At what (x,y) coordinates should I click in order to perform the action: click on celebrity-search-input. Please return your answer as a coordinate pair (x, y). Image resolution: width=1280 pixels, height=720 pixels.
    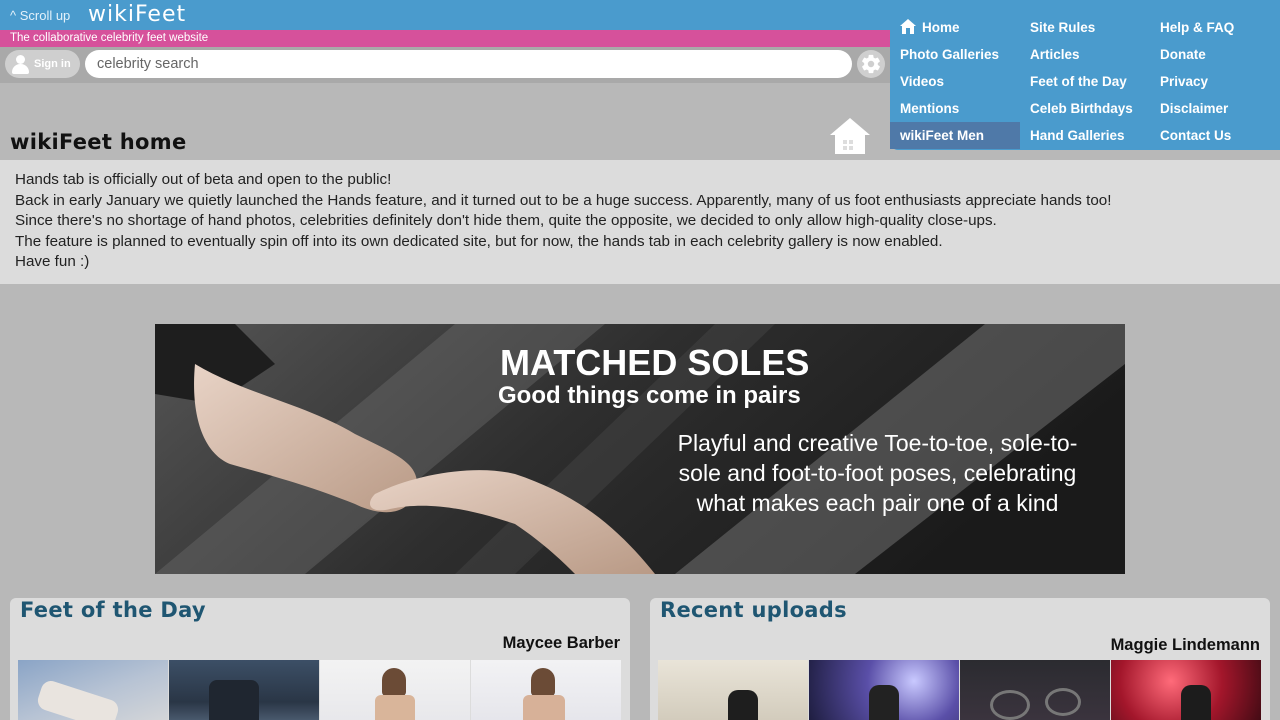
    Looking at the image, I should click on (468, 64).